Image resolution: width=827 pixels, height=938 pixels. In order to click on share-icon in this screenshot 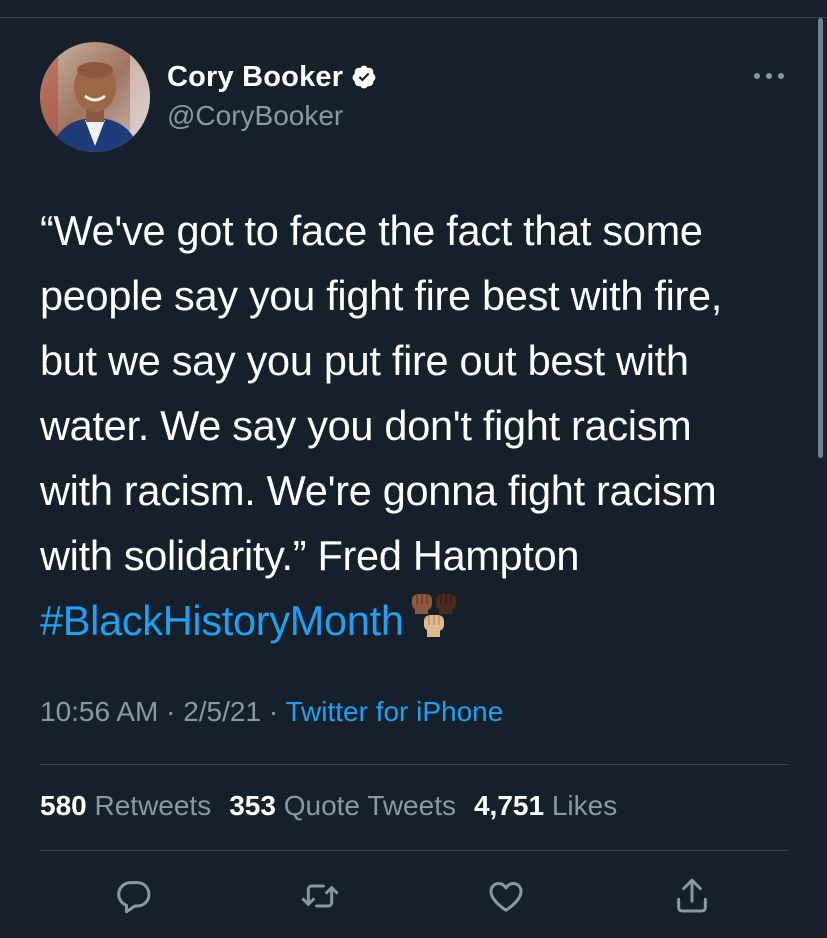, I will do `click(692, 896)`.